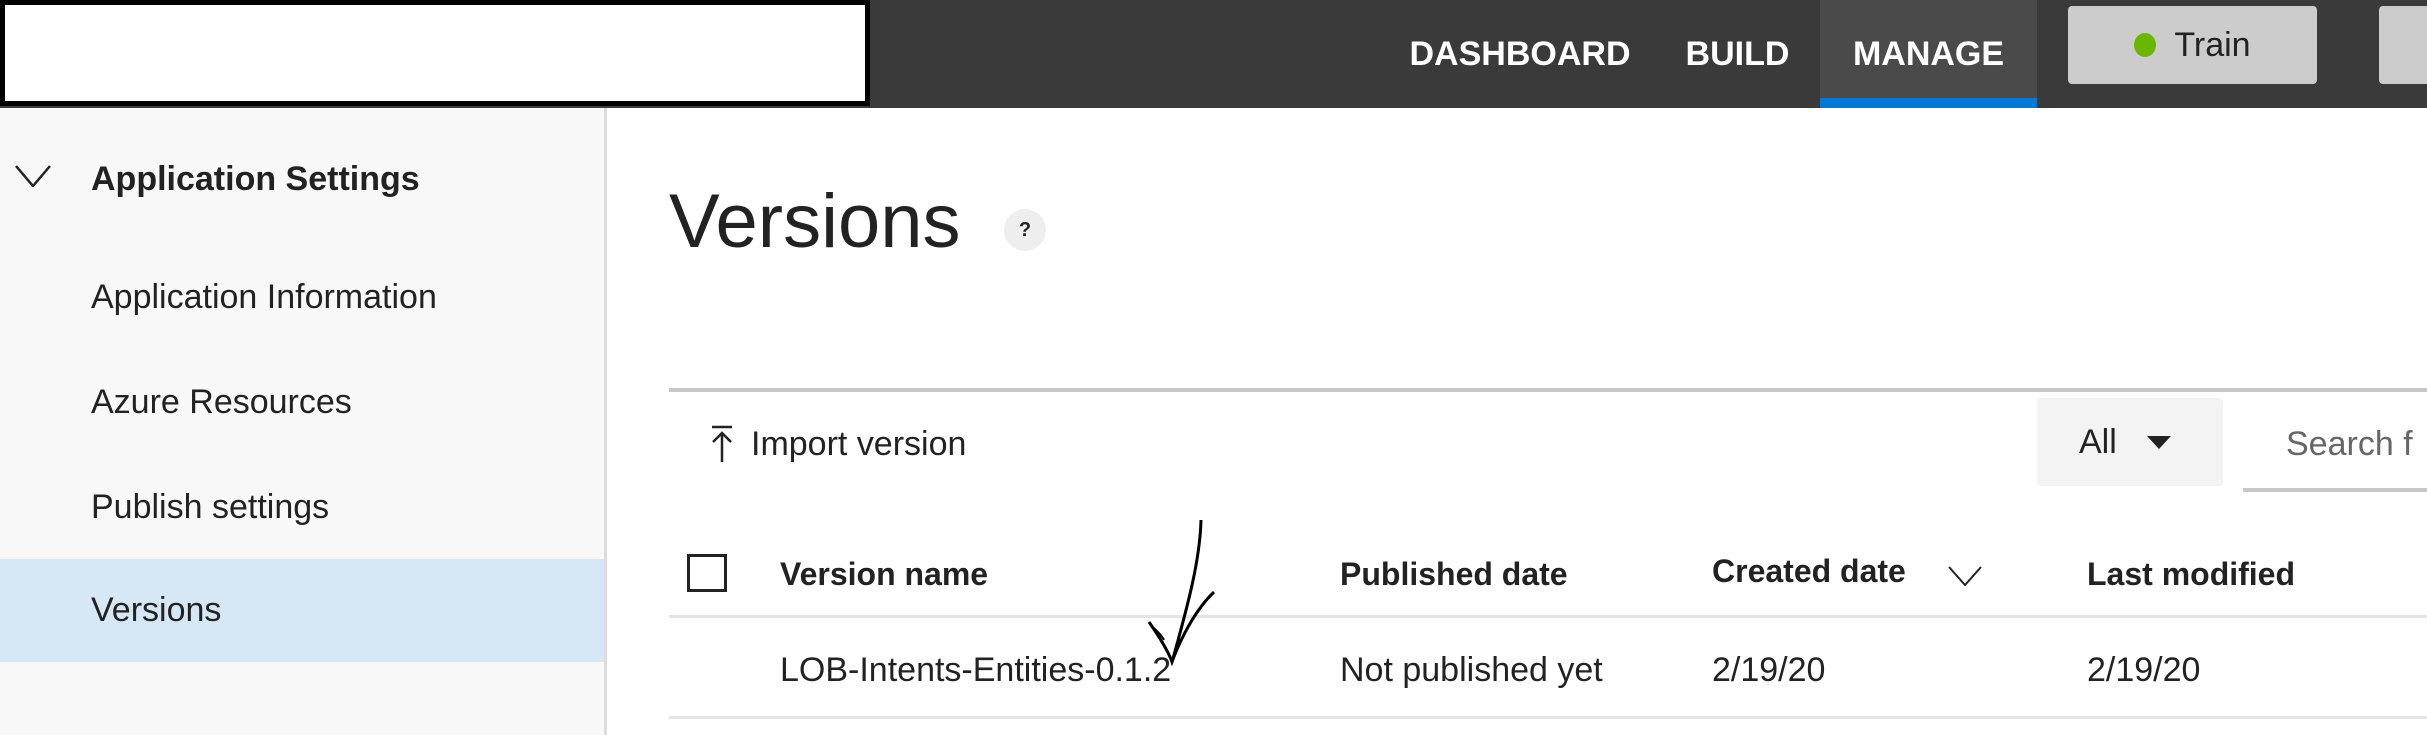 The width and height of the screenshot is (2427, 735). I want to click on row-divider, so click(1548, 717).